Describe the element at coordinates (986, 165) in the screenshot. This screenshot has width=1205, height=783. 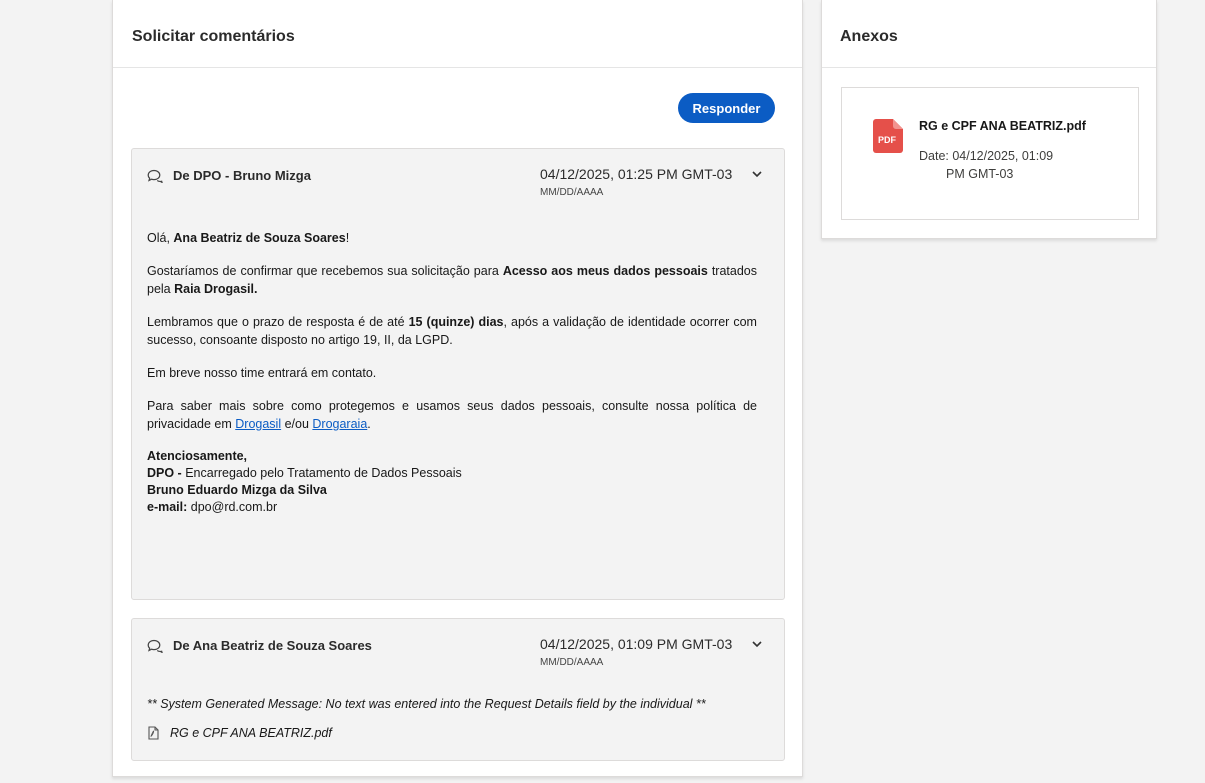
I see `file-date: Date: 04/12/2025, 01:09 PM GMT-03` at that location.